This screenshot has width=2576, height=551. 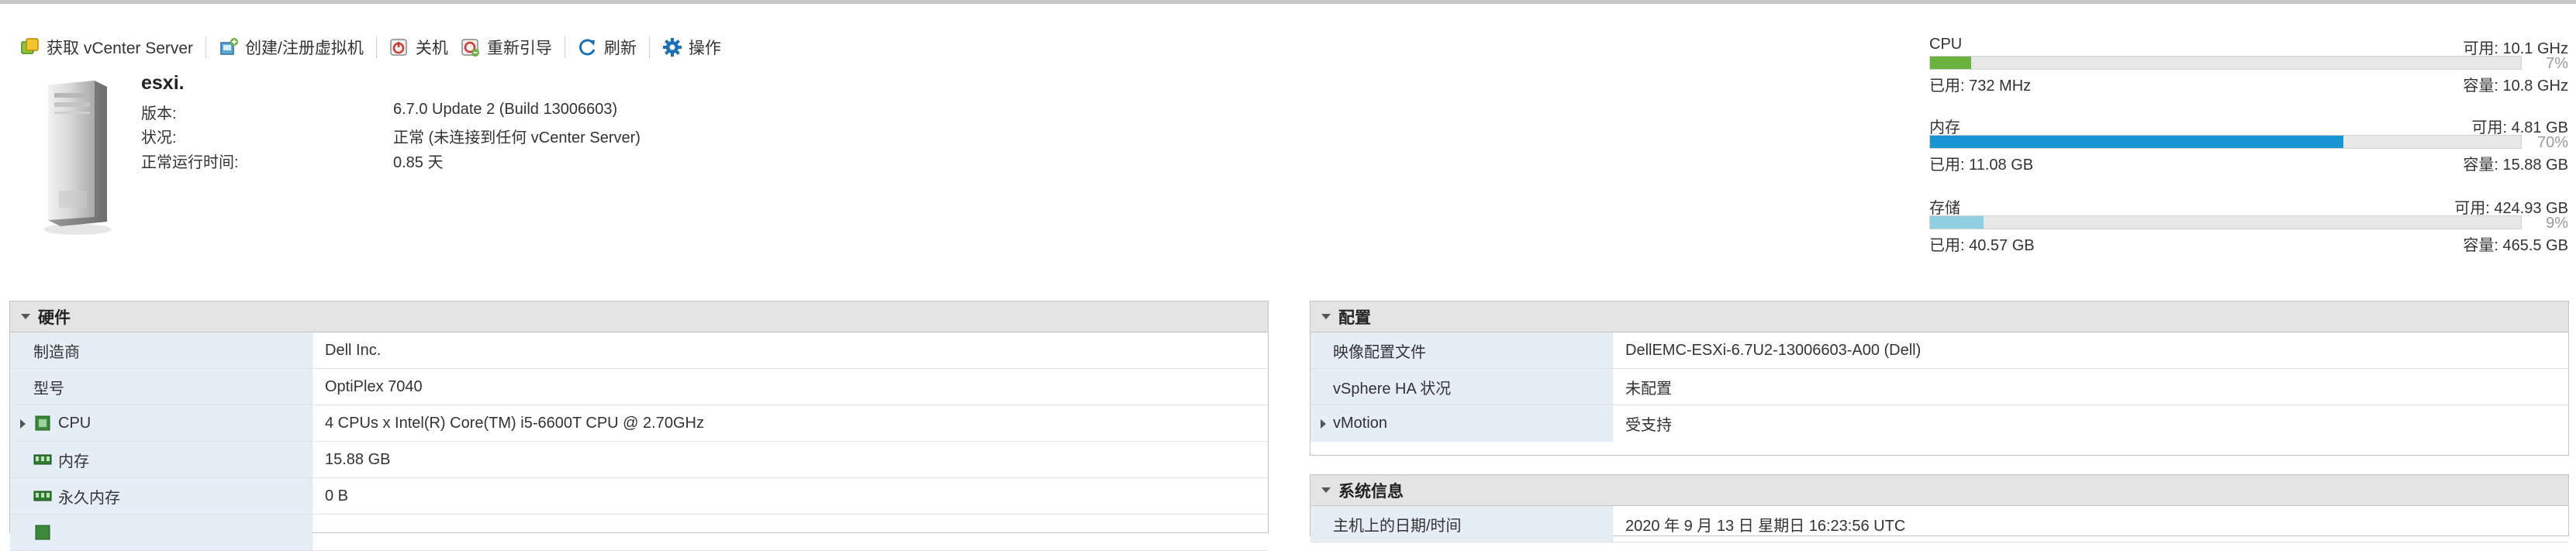 I want to click on table-row-vmotion: vMotion 受支持, so click(x=1939, y=423).